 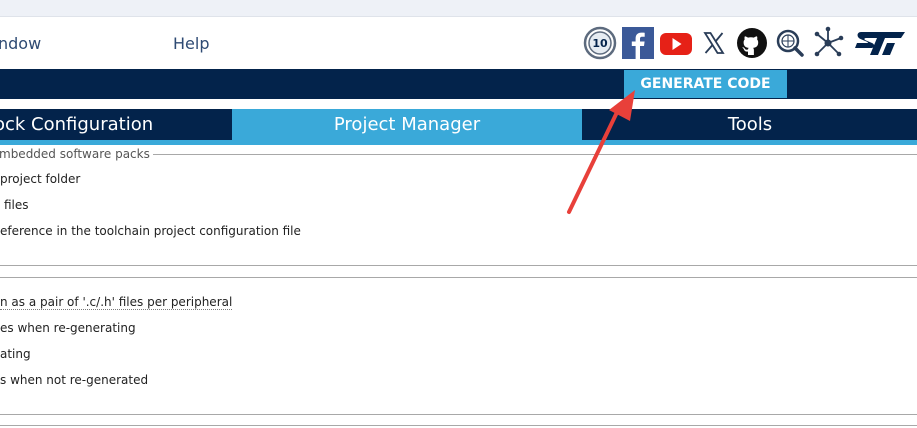 I want to click on menu-help: Help, so click(x=191, y=43).